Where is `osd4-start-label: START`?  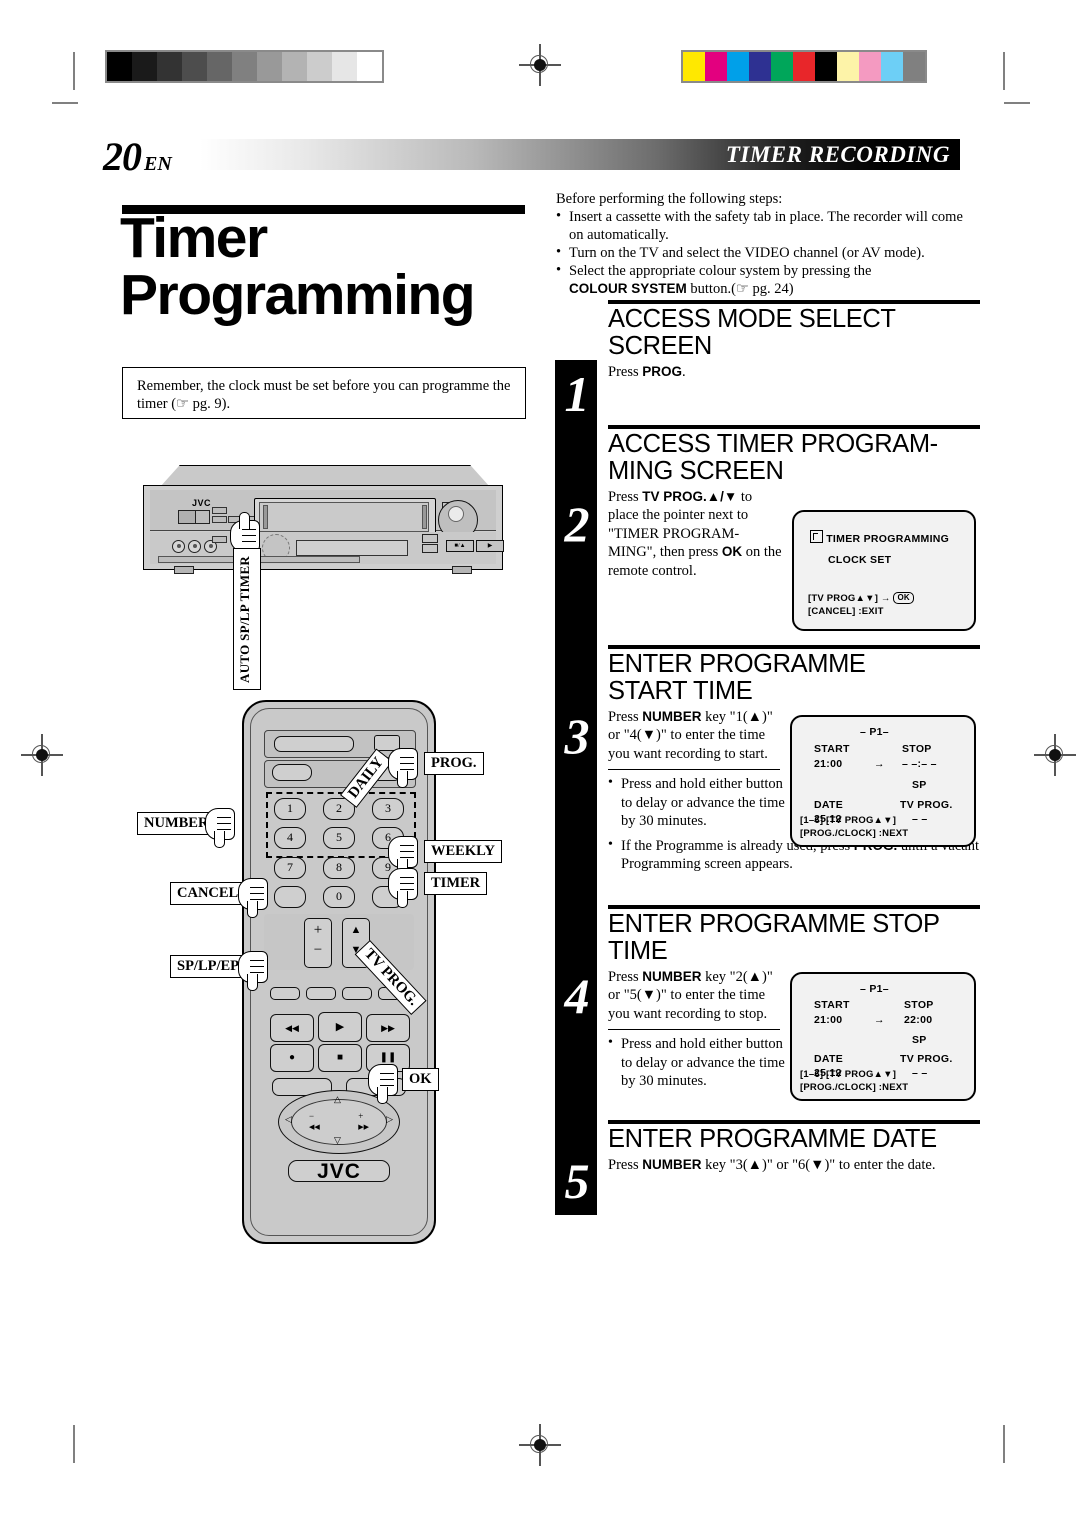
osd4-start-label: START is located at coordinates (832, 1005).